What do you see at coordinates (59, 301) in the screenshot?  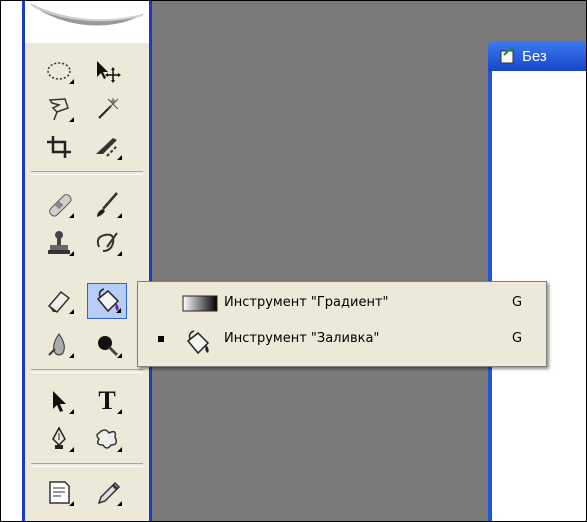 I see `eraser-tool` at bounding box center [59, 301].